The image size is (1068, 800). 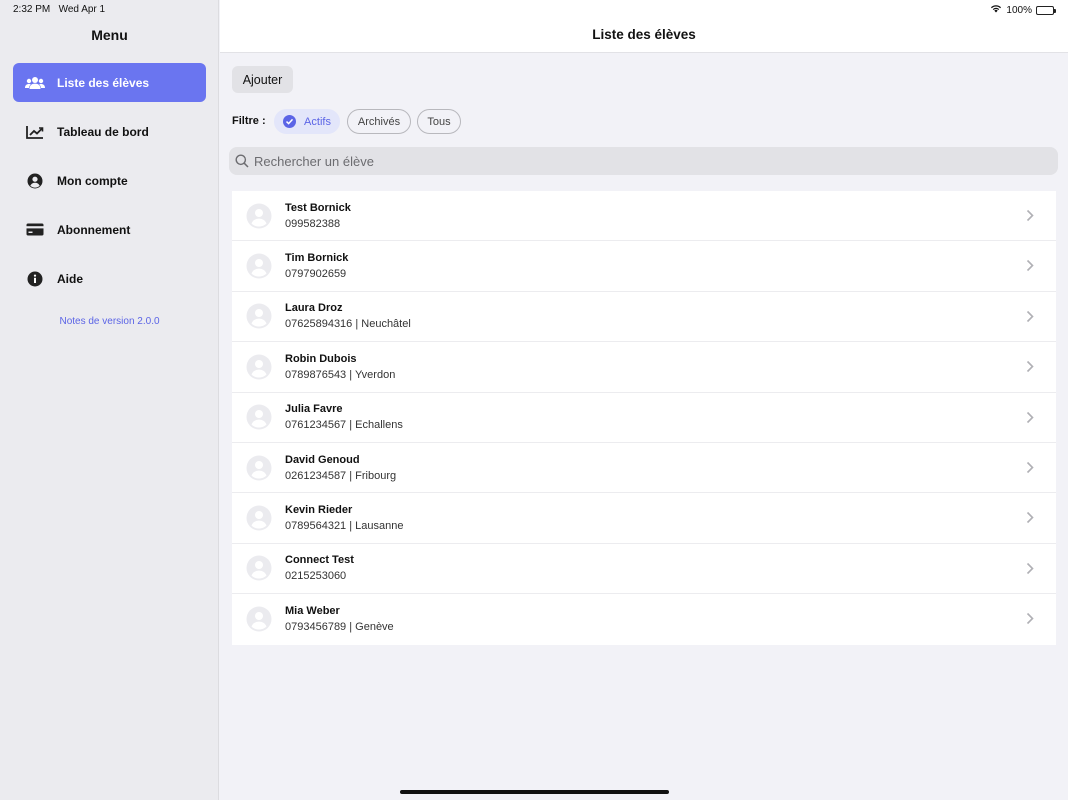 I want to click on sidebar-item-account: Mon compte, so click(x=109, y=180).